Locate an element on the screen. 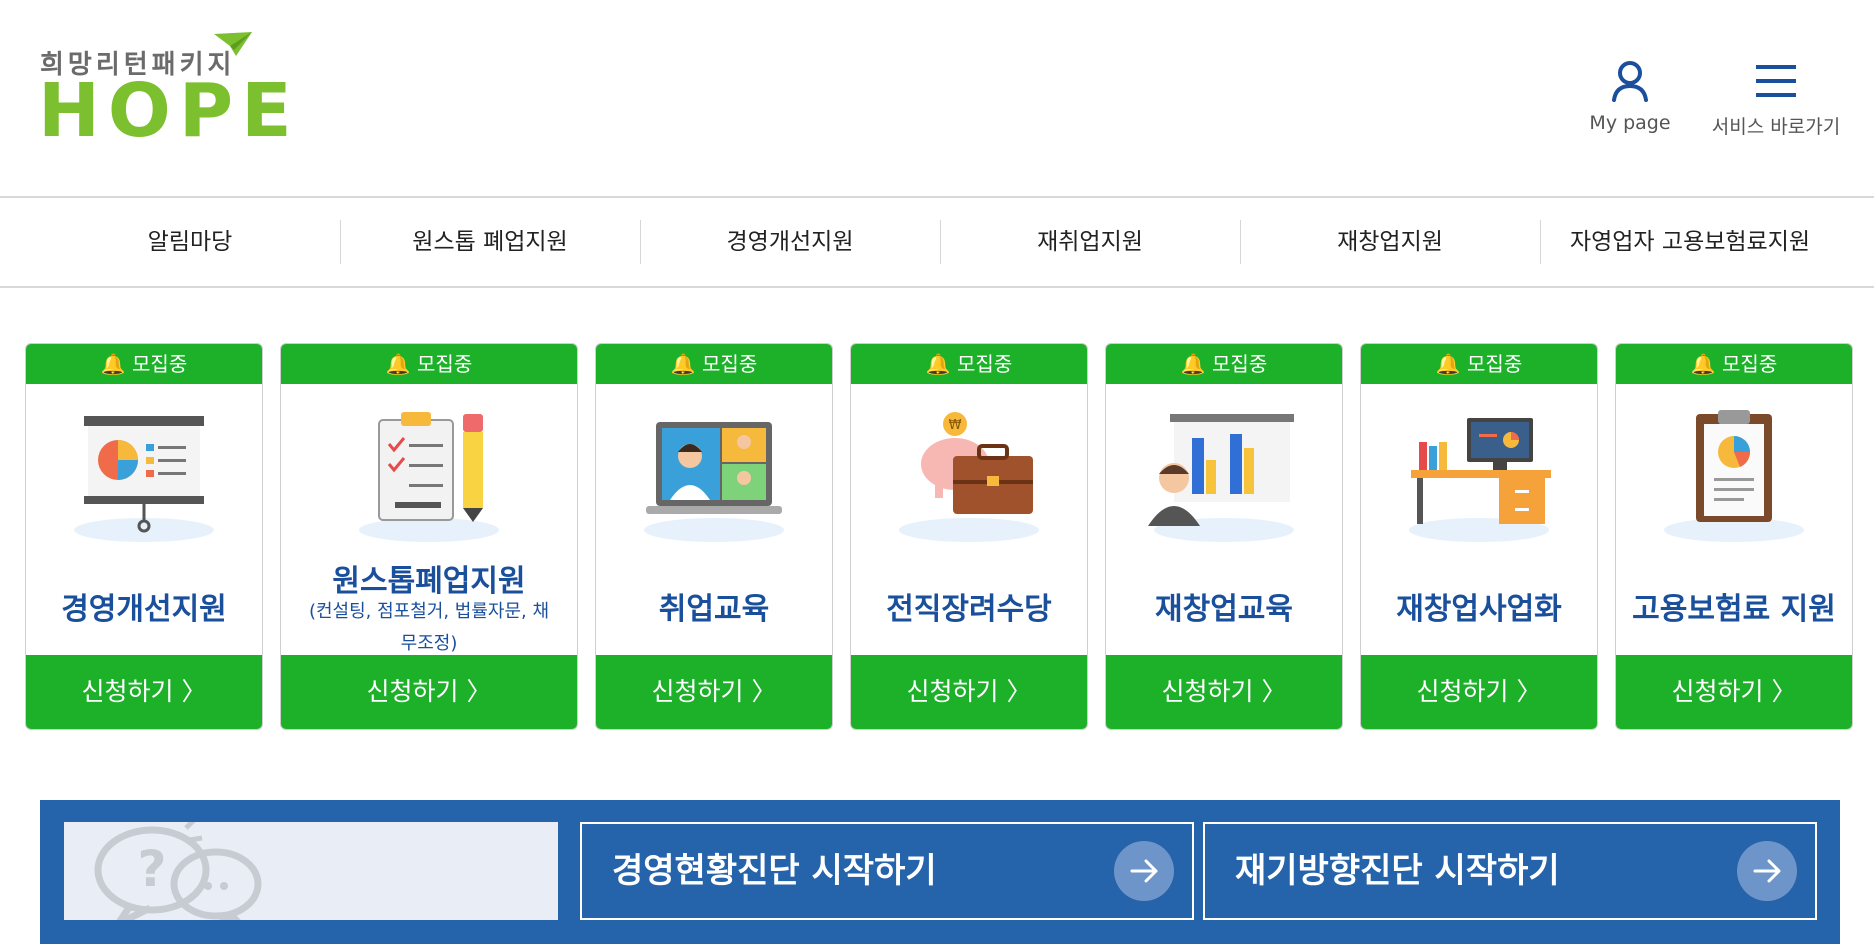  user-icon is located at coordinates (1630, 81).